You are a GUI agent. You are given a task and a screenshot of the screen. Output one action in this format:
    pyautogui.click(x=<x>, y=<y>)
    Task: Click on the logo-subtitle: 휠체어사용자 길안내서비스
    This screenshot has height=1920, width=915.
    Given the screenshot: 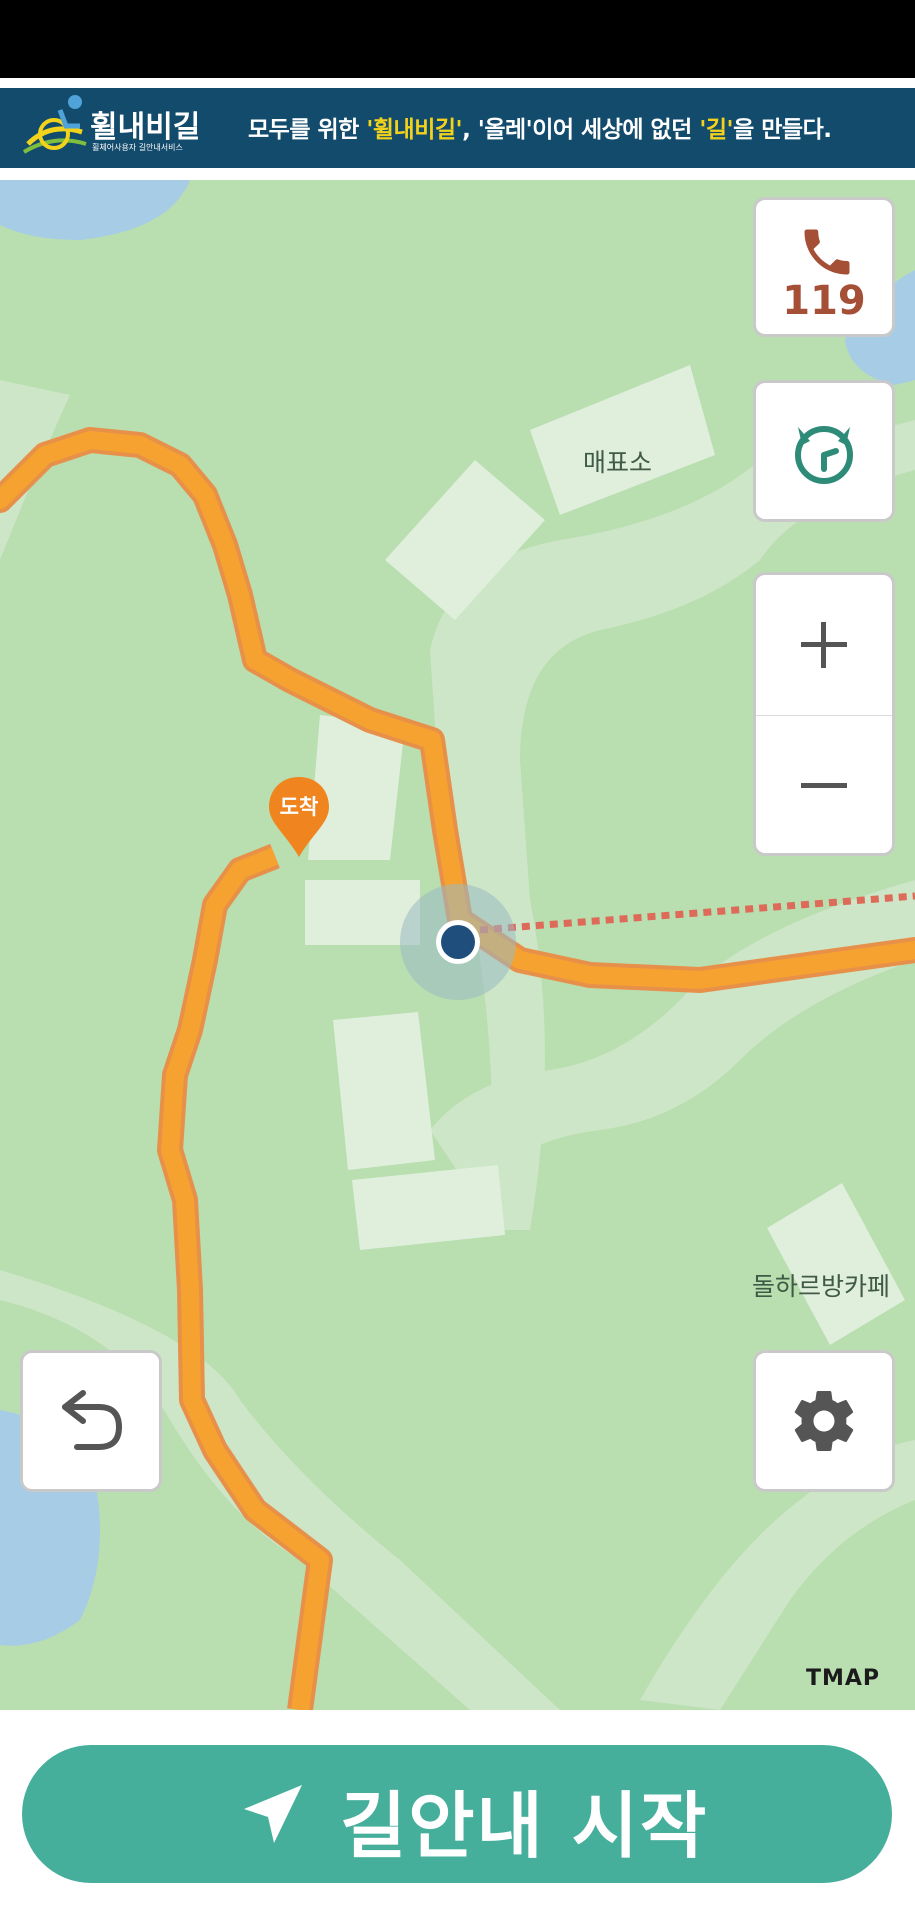 What is the action you would take?
    pyautogui.click(x=137, y=147)
    